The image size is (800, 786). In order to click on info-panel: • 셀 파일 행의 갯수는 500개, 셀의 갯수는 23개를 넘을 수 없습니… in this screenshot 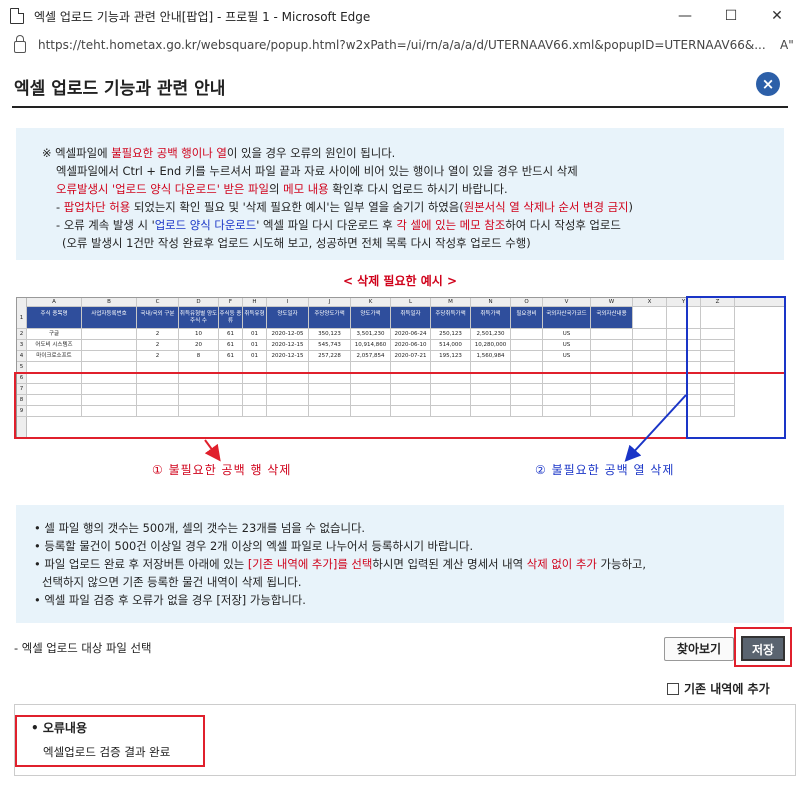, I will do `click(400, 564)`.